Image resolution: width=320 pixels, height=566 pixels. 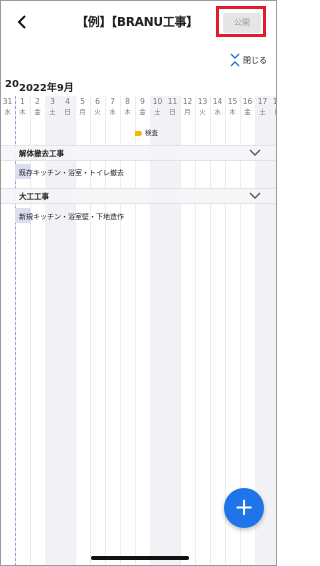 I want to click on day-number: 5, so click(x=82, y=101).